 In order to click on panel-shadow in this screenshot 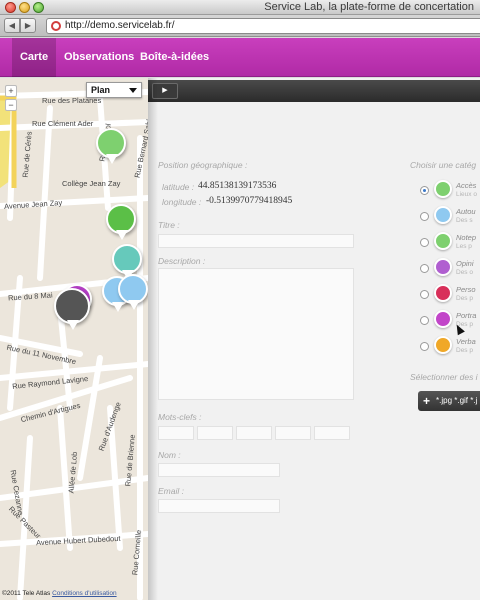, I will do `click(153, 339)`.